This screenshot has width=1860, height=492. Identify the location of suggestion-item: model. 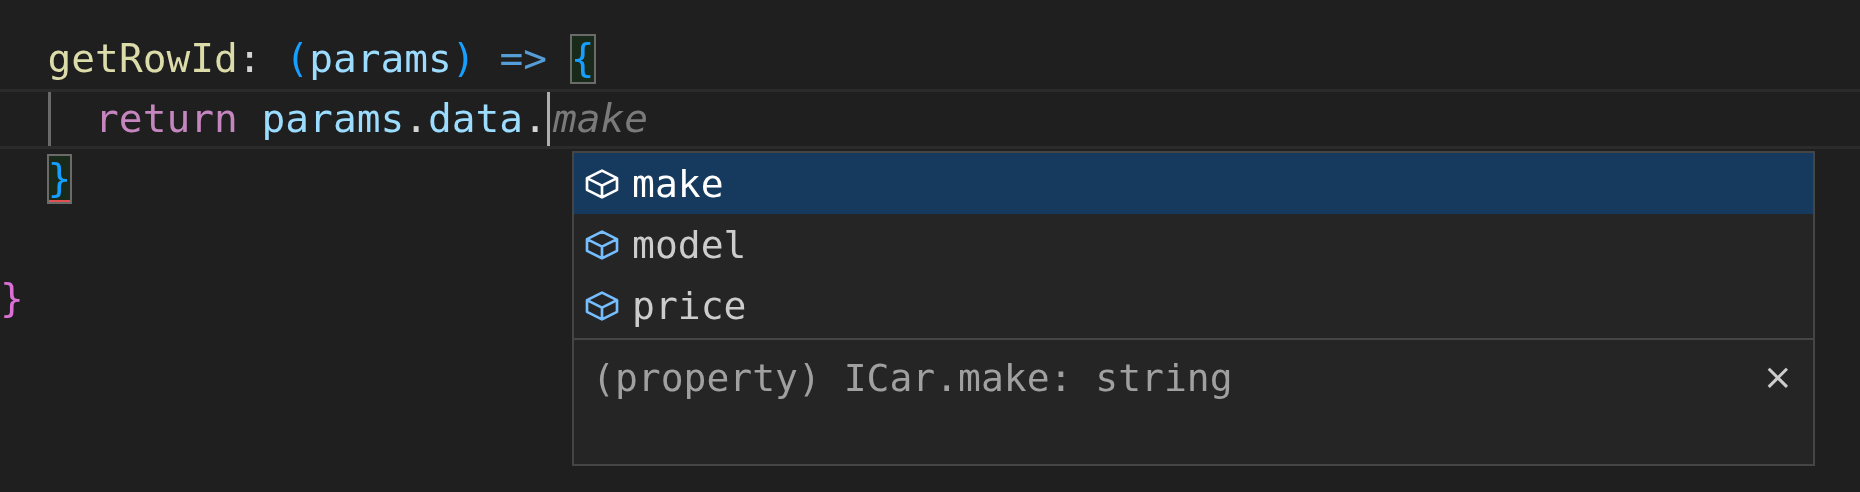
(1193, 244).